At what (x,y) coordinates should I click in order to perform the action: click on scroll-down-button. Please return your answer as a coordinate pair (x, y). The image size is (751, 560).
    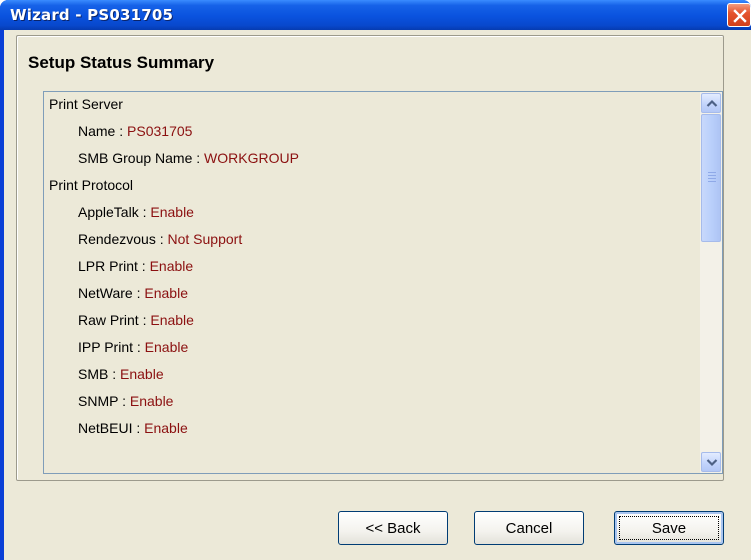
    Looking at the image, I should click on (711, 462).